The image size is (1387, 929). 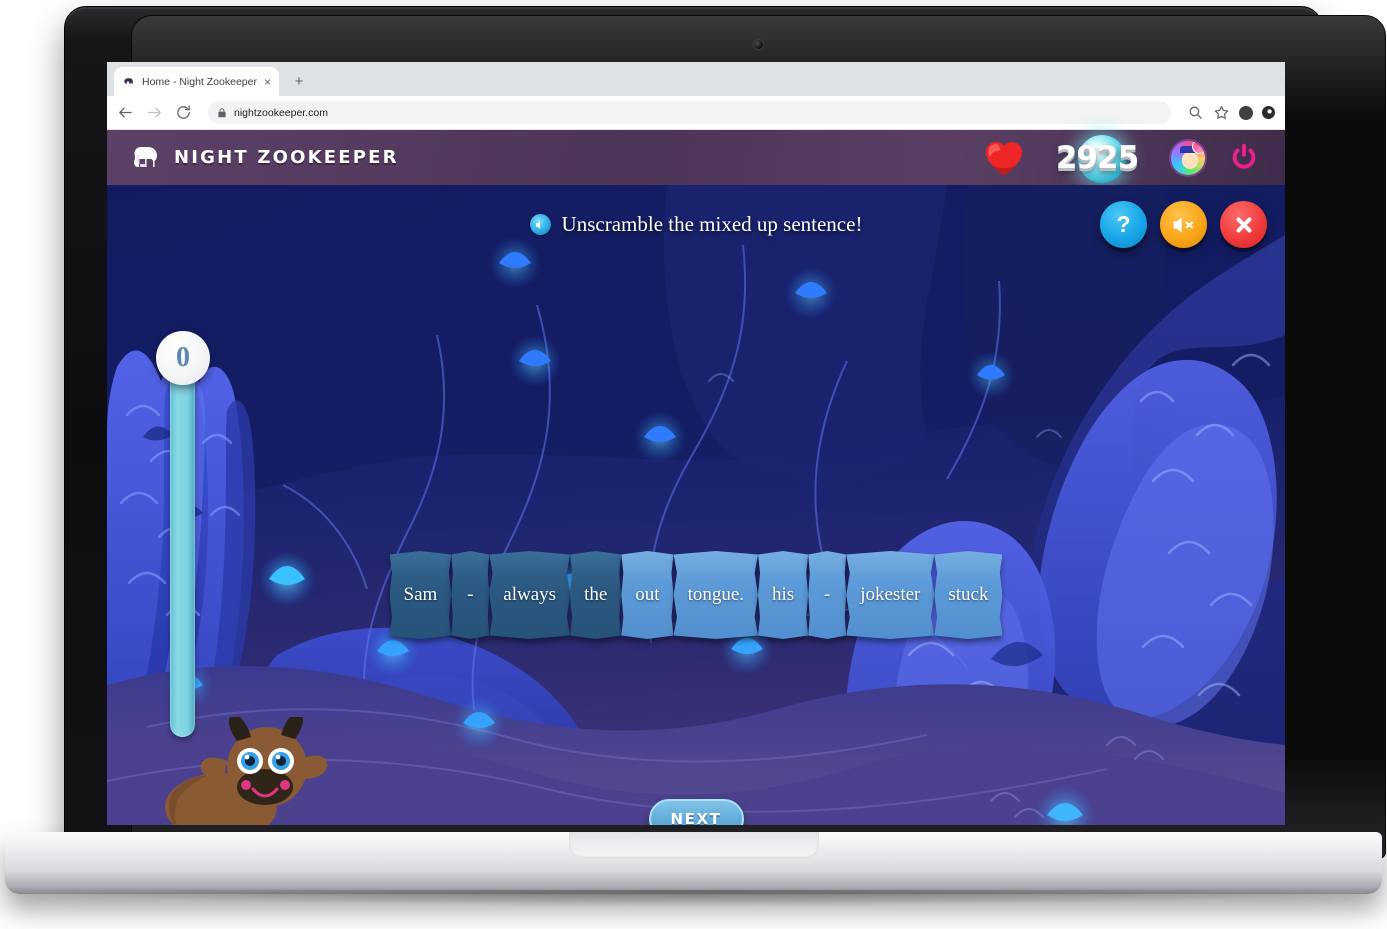 I want to click on word-tile: jokester, so click(x=890, y=595).